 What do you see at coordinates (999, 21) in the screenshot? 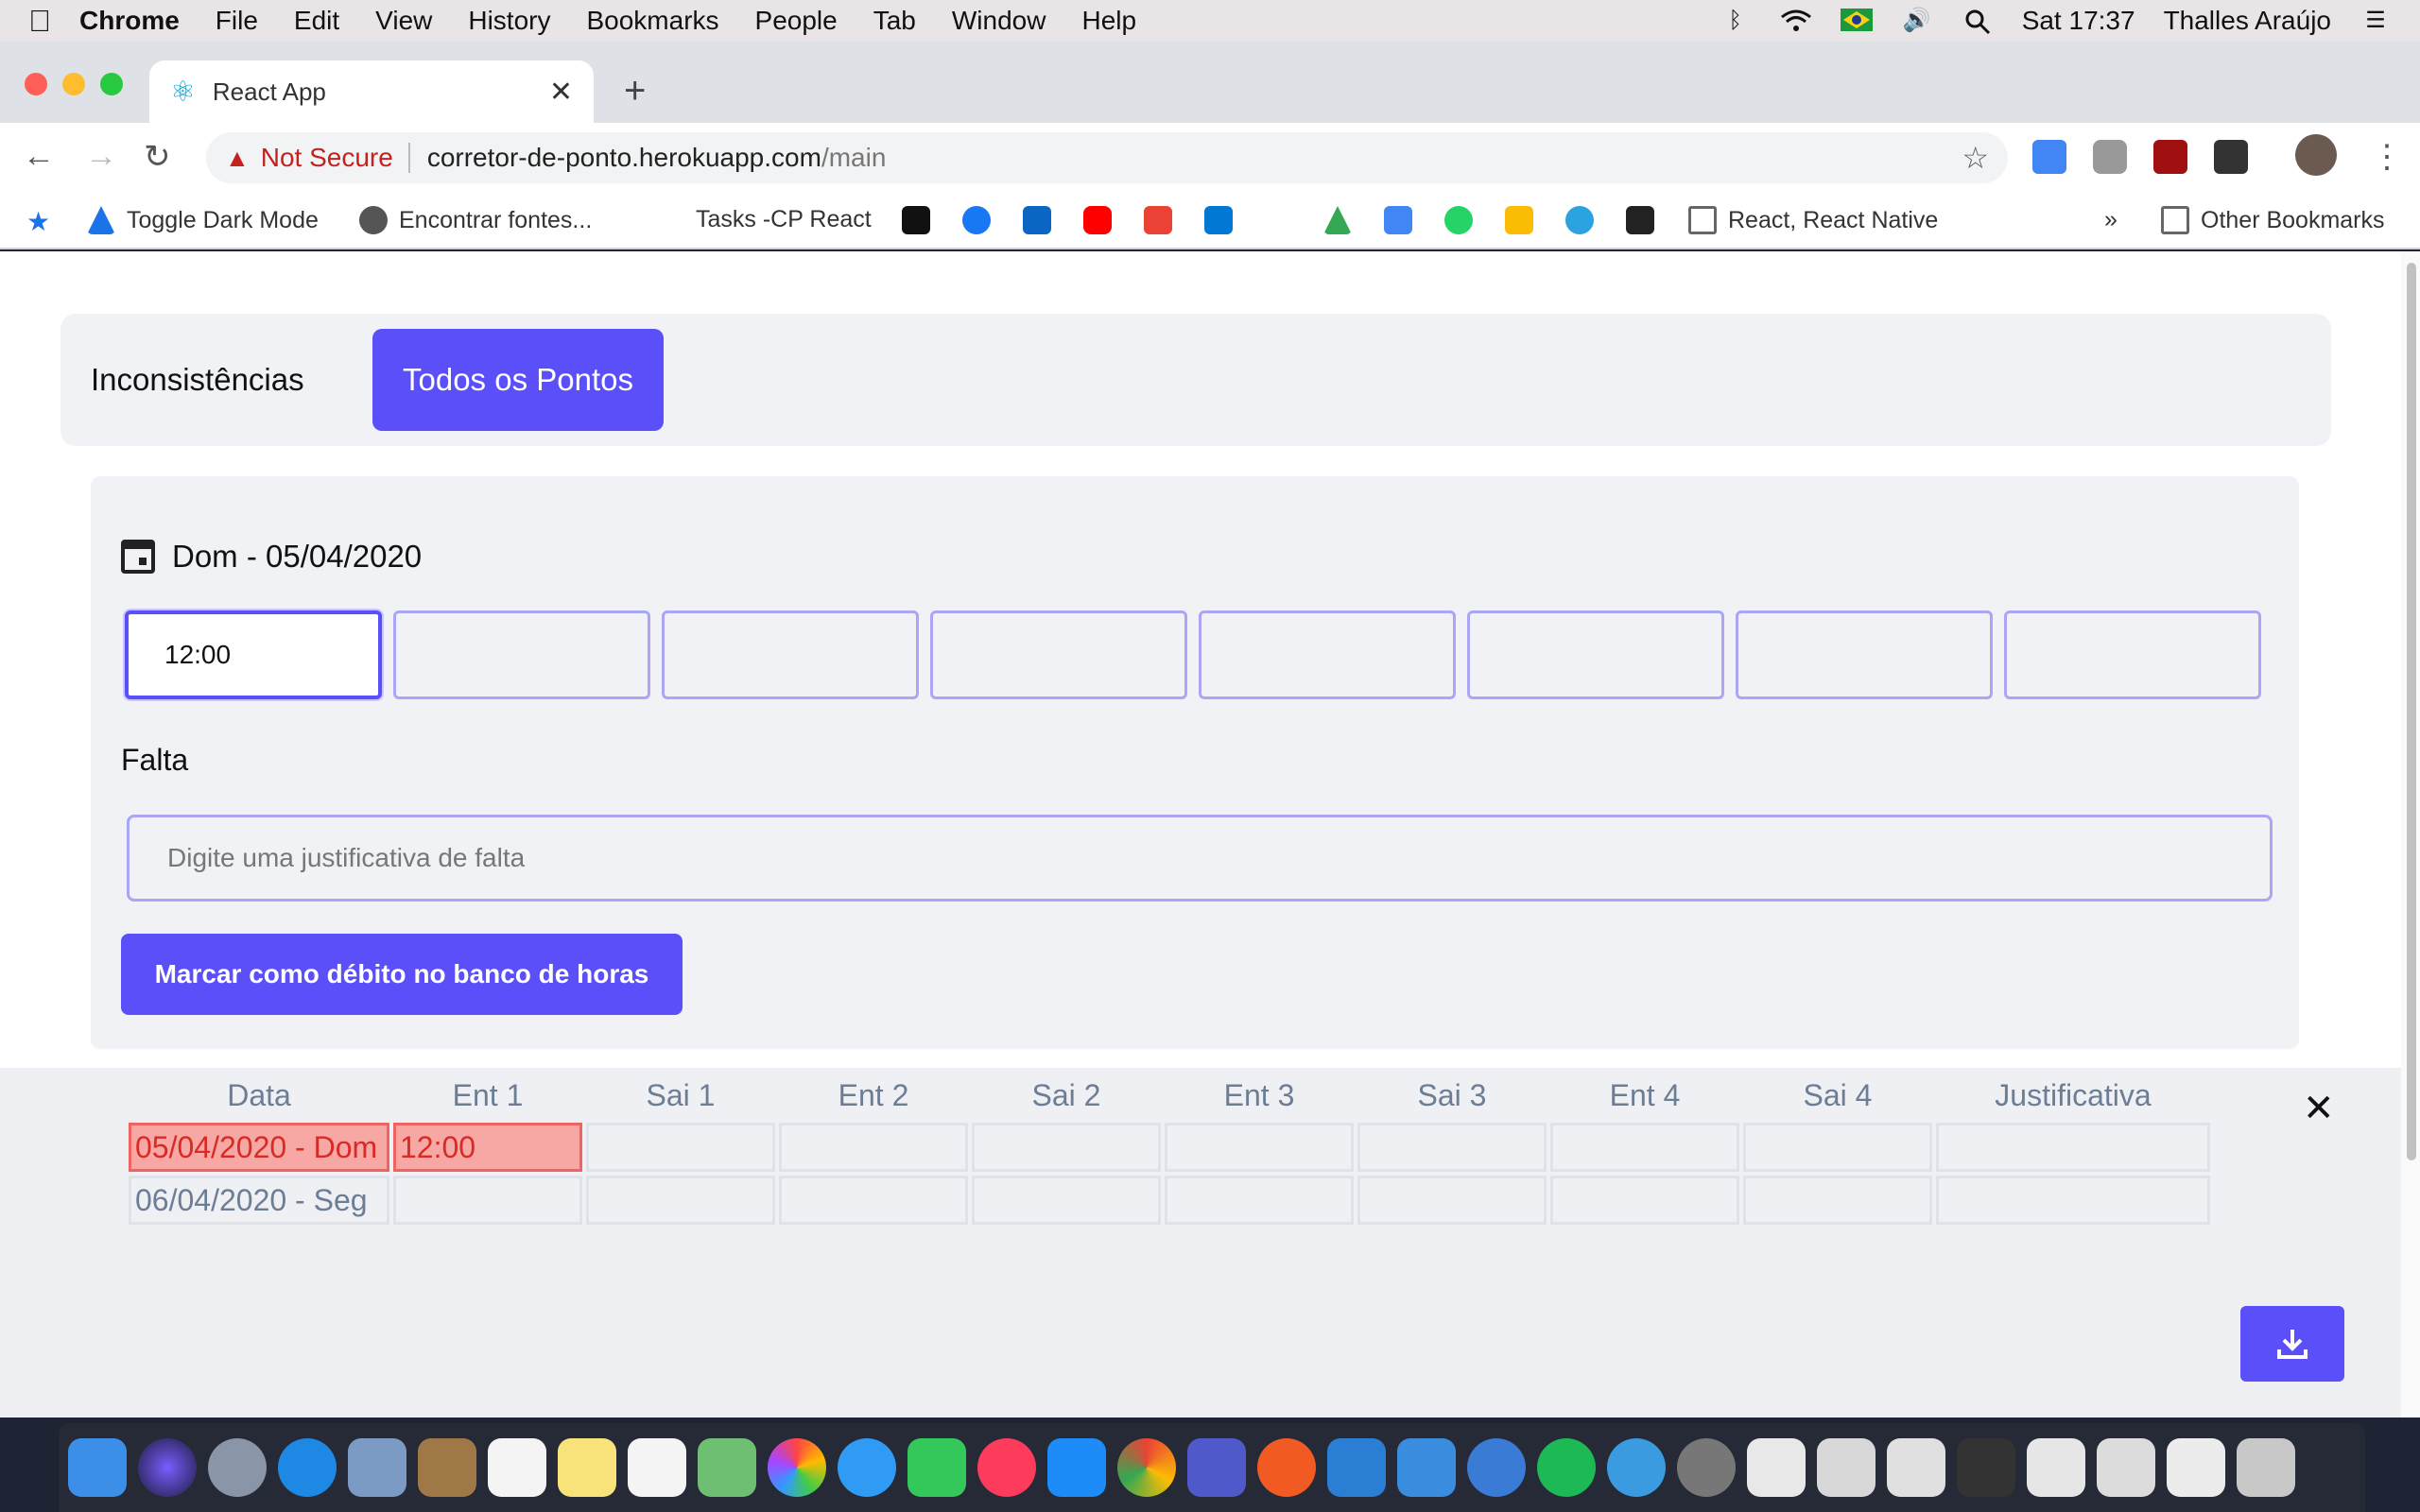
I see `menu-window: Window` at bounding box center [999, 21].